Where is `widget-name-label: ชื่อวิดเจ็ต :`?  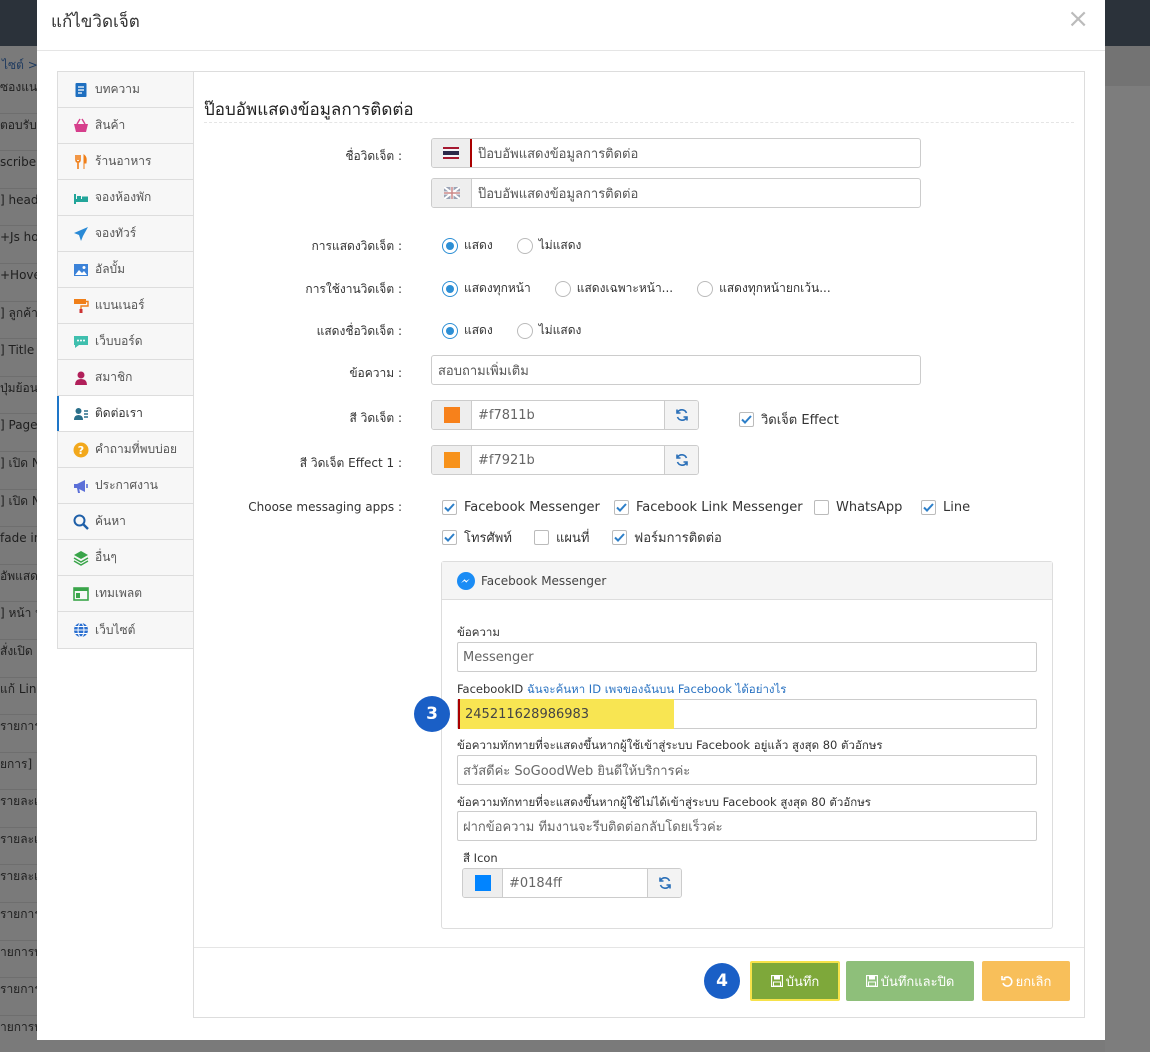 widget-name-label: ชื่อวิดเจ็ต : is located at coordinates (373, 156).